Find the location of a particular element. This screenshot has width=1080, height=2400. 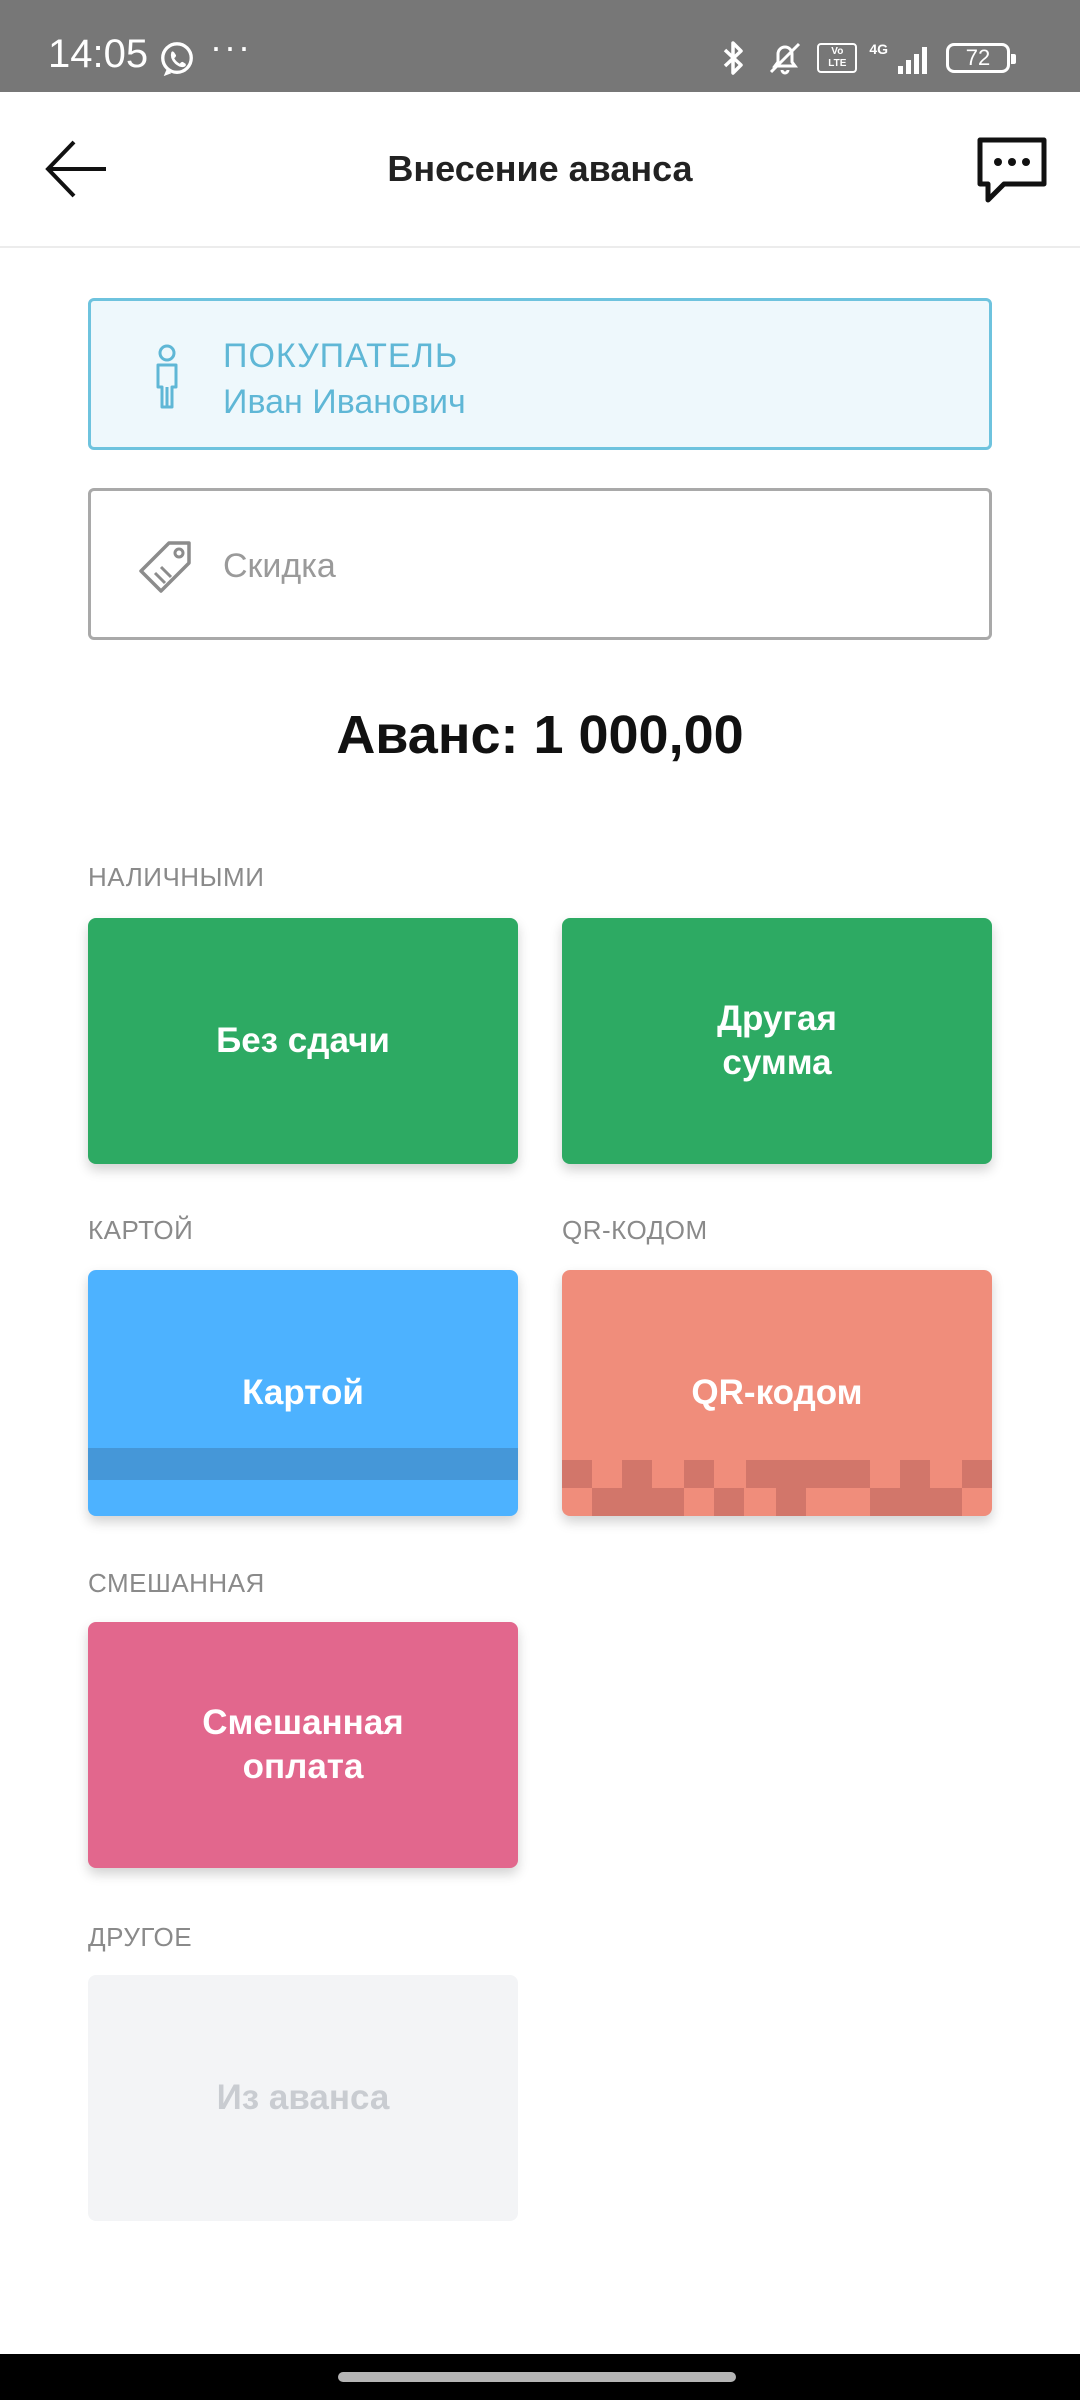

qr-pay-button: QR-кодом is located at coordinates (777, 1393).